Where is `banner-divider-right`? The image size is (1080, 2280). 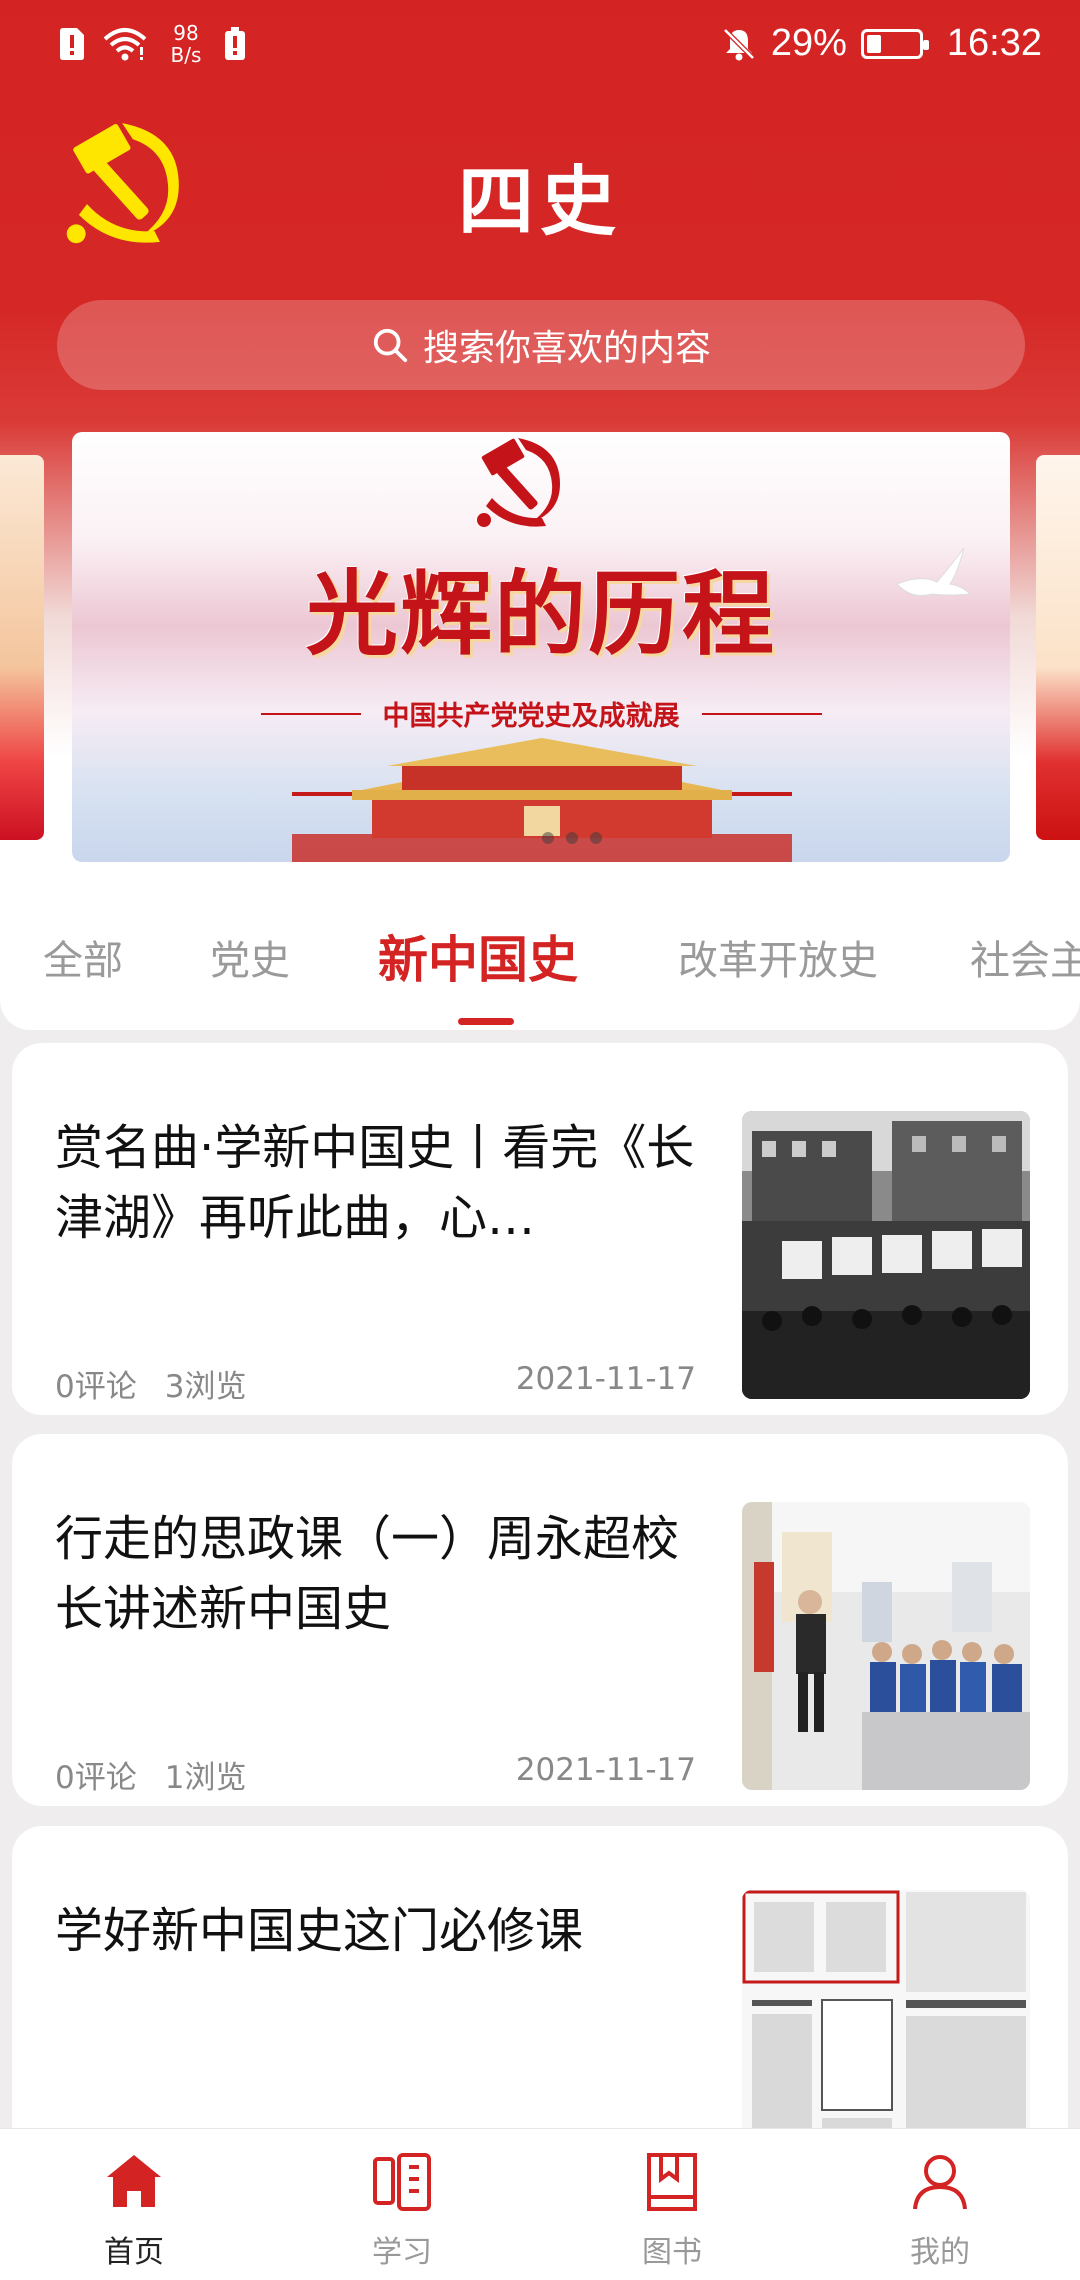
banner-divider-right is located at coordinates (761, 713).